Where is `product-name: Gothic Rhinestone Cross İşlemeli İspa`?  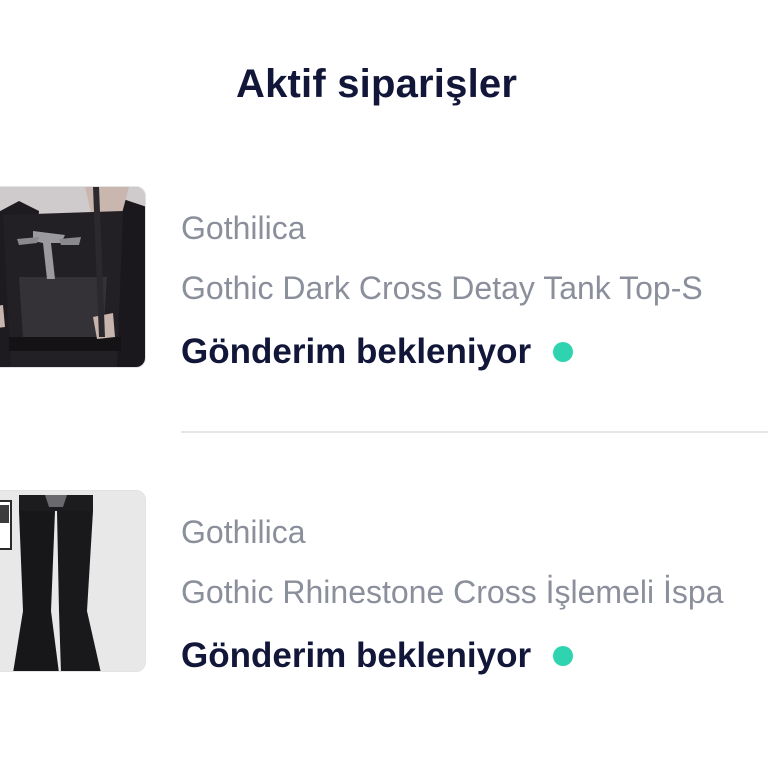
product-name: Gothic Rhinestone Cross İşlemeli İspa is located at coordinates (452, 592).